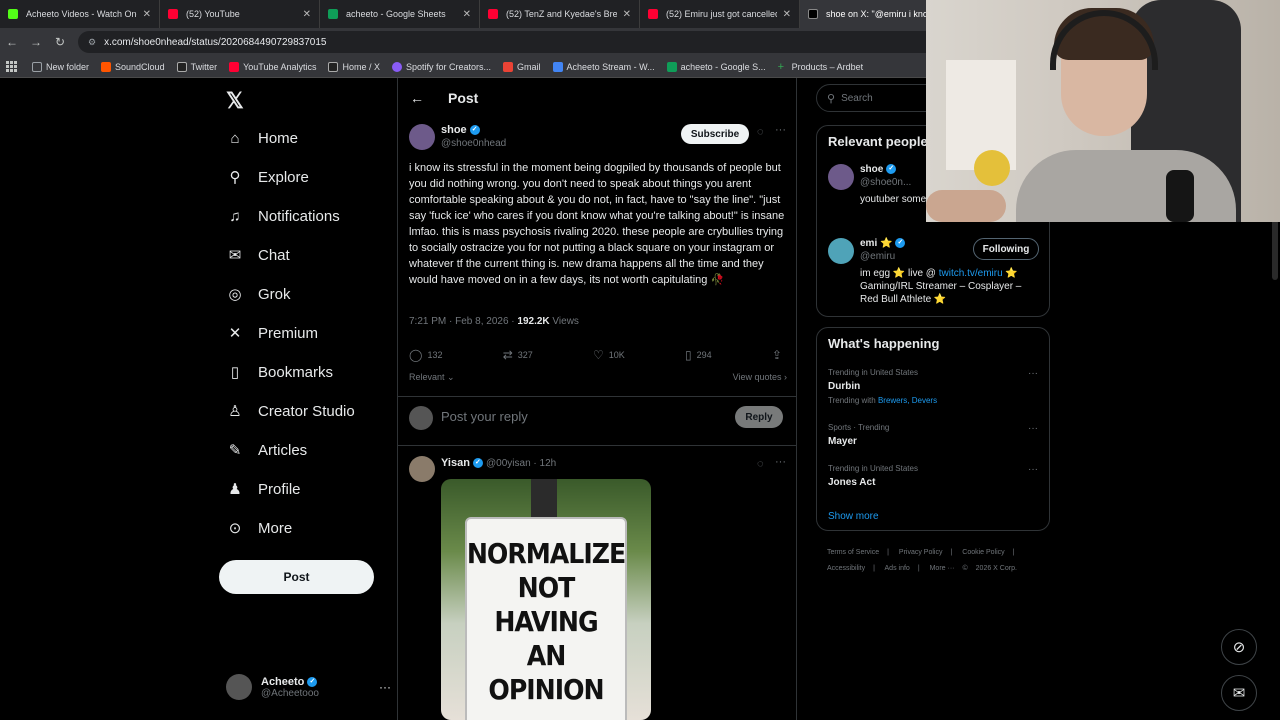 The width and height of the screenshot is (1280, 720). Describe the element at coordinates (715, 134) in the screenshot. I see `subscribe-button: Subscribe` at that location.